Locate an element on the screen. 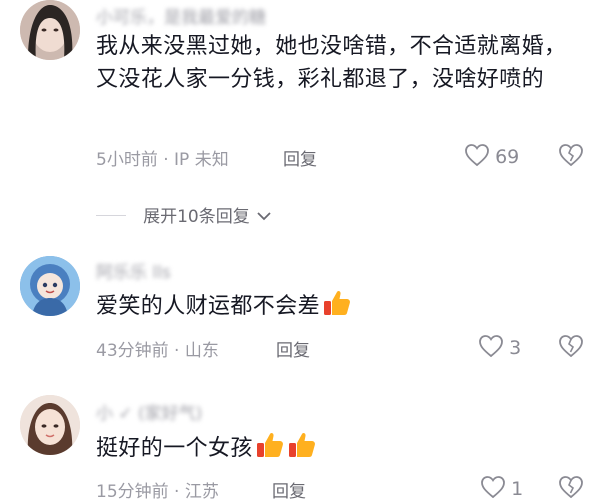  like-count: 1 is located at coordinates (517, 489).